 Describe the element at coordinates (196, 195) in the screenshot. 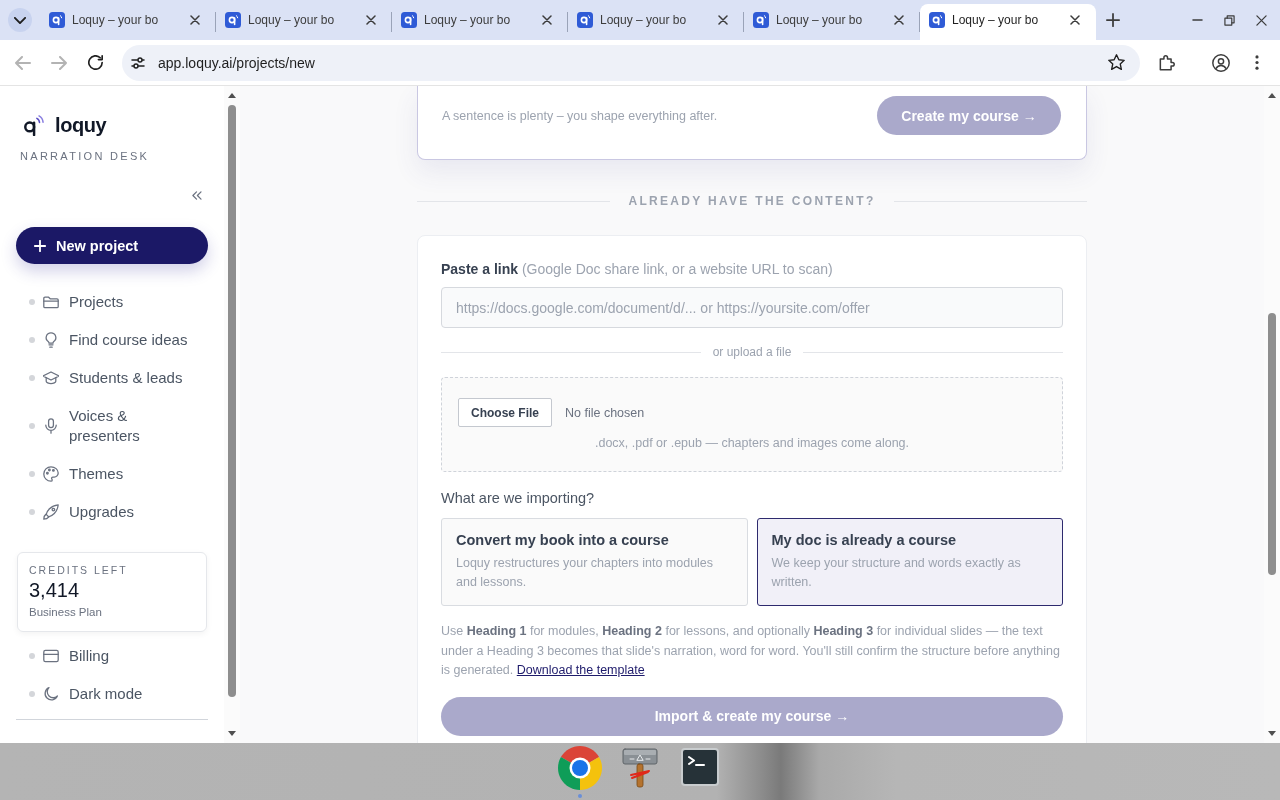

I see `collapse-chevrons-icon` at that location.